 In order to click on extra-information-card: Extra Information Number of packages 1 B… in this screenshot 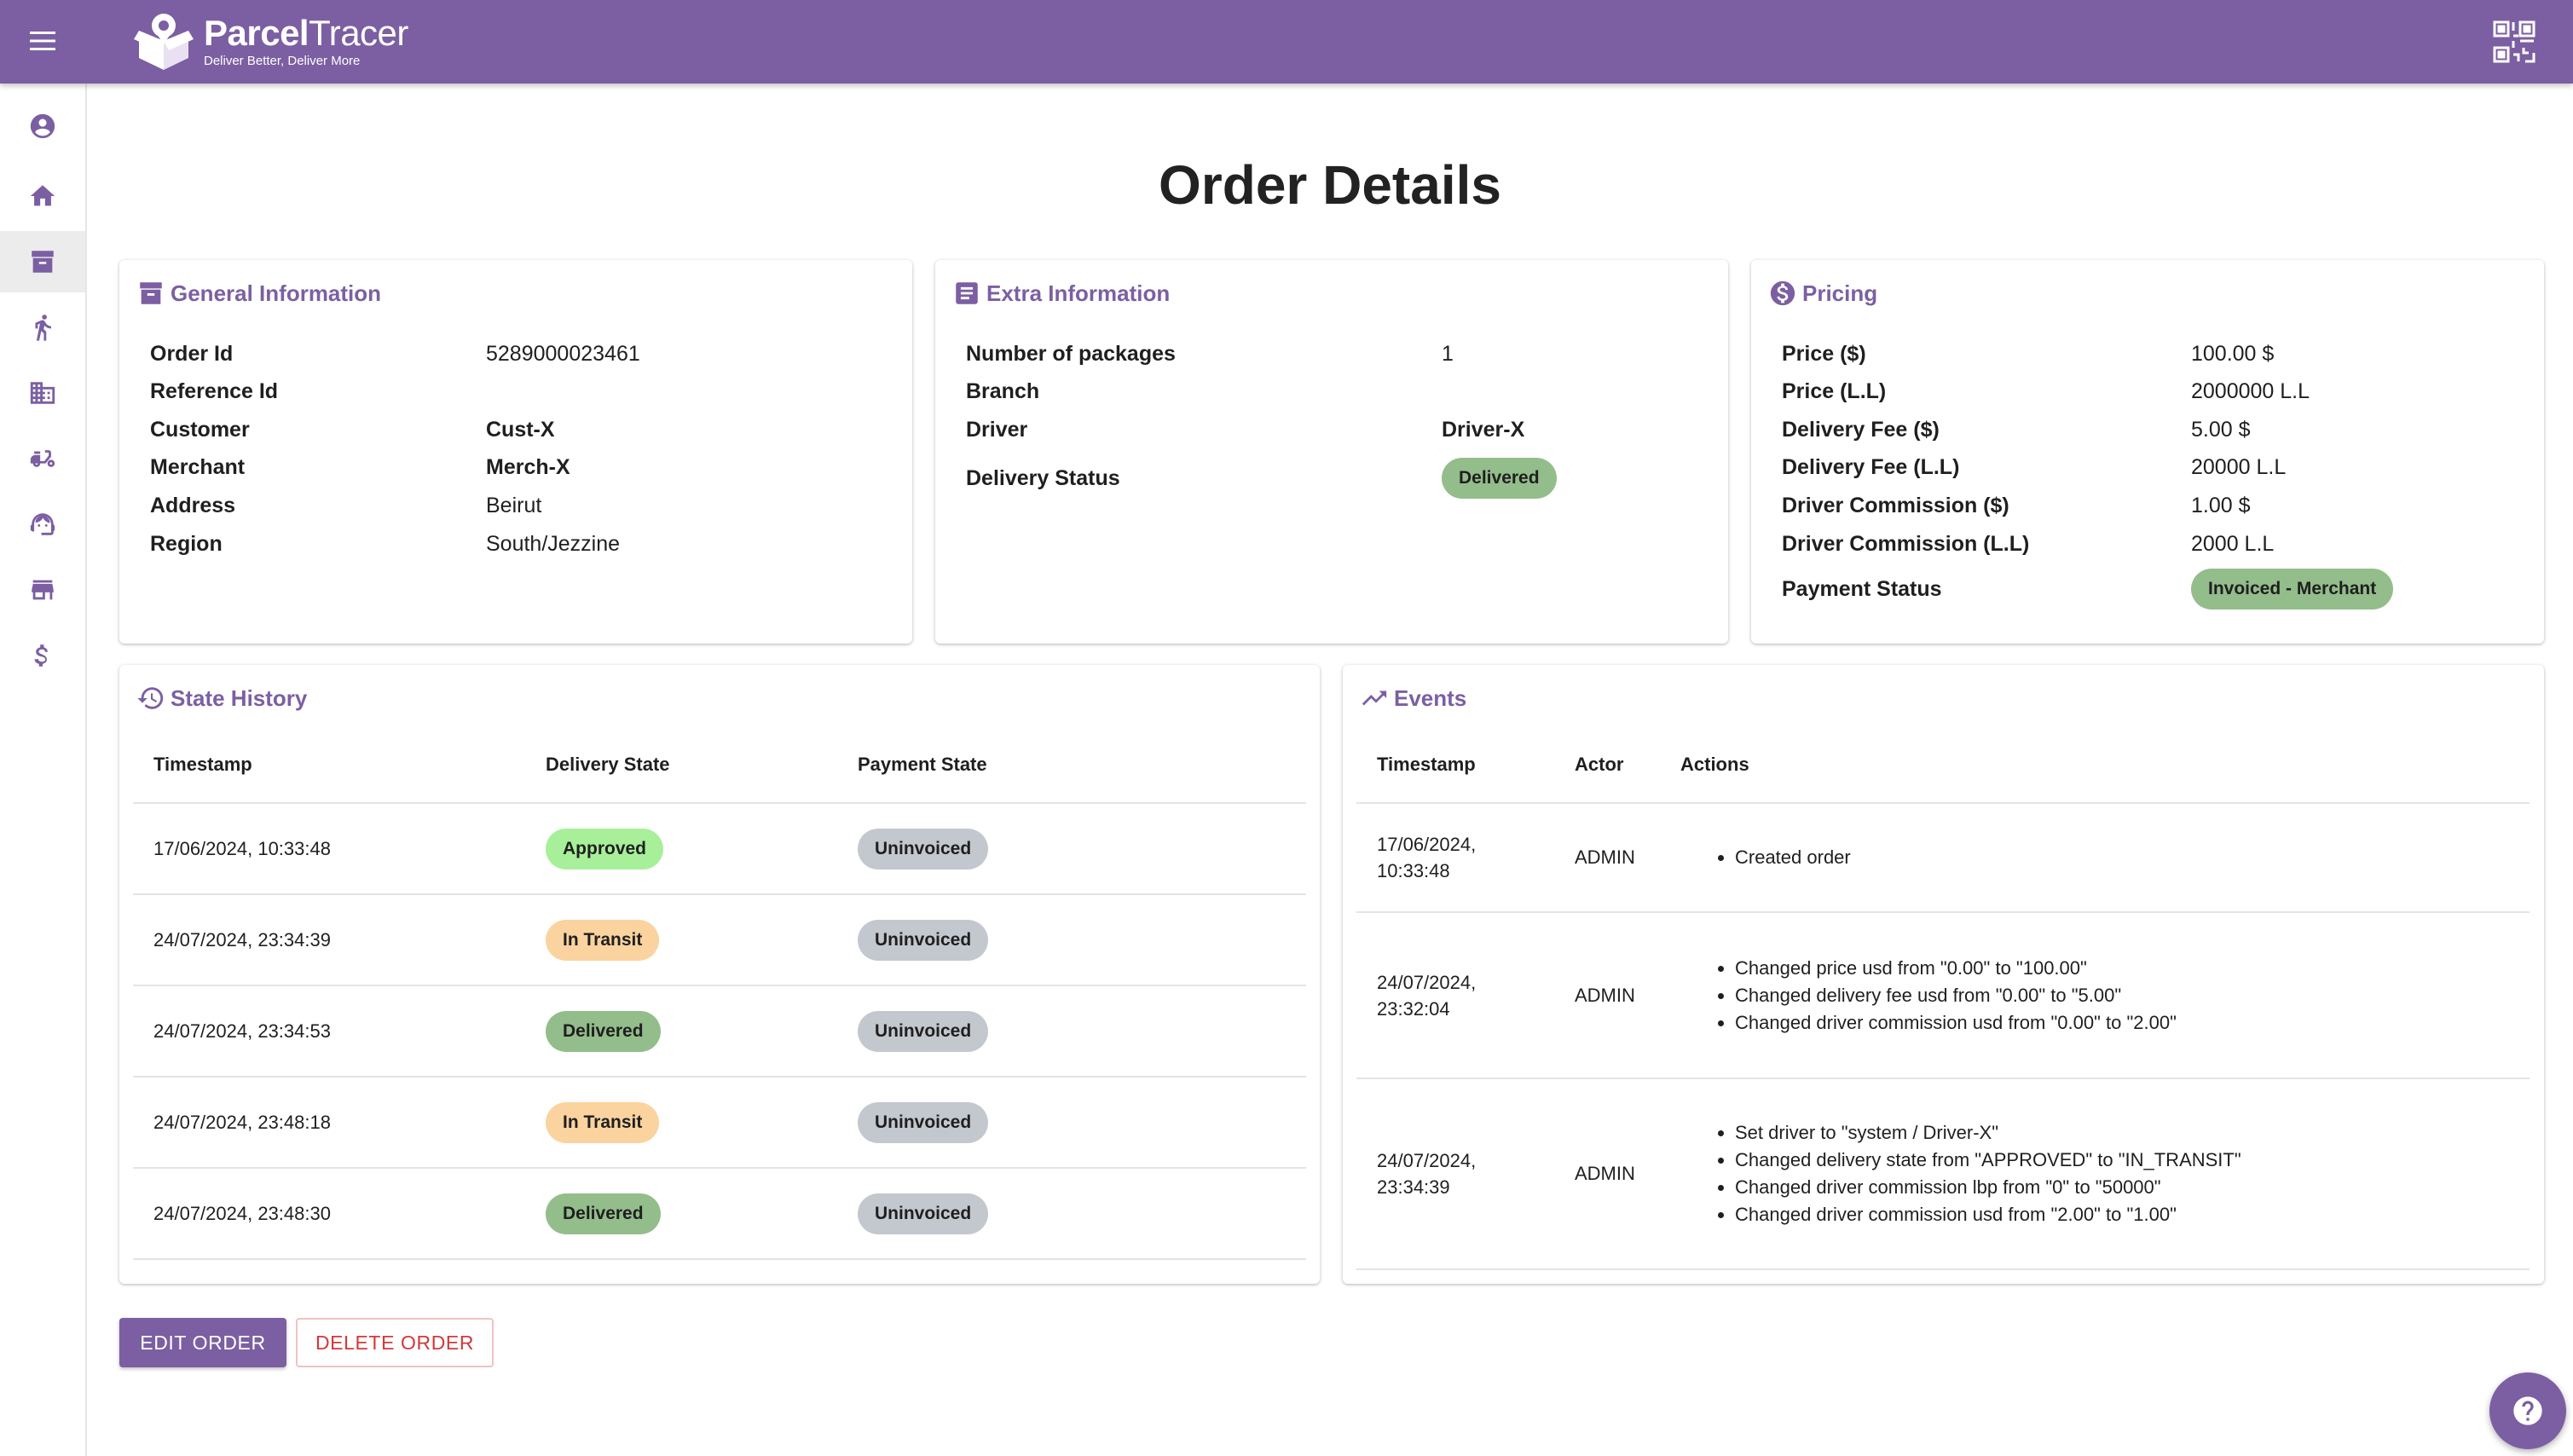, I will do `click(1331, 452)`.